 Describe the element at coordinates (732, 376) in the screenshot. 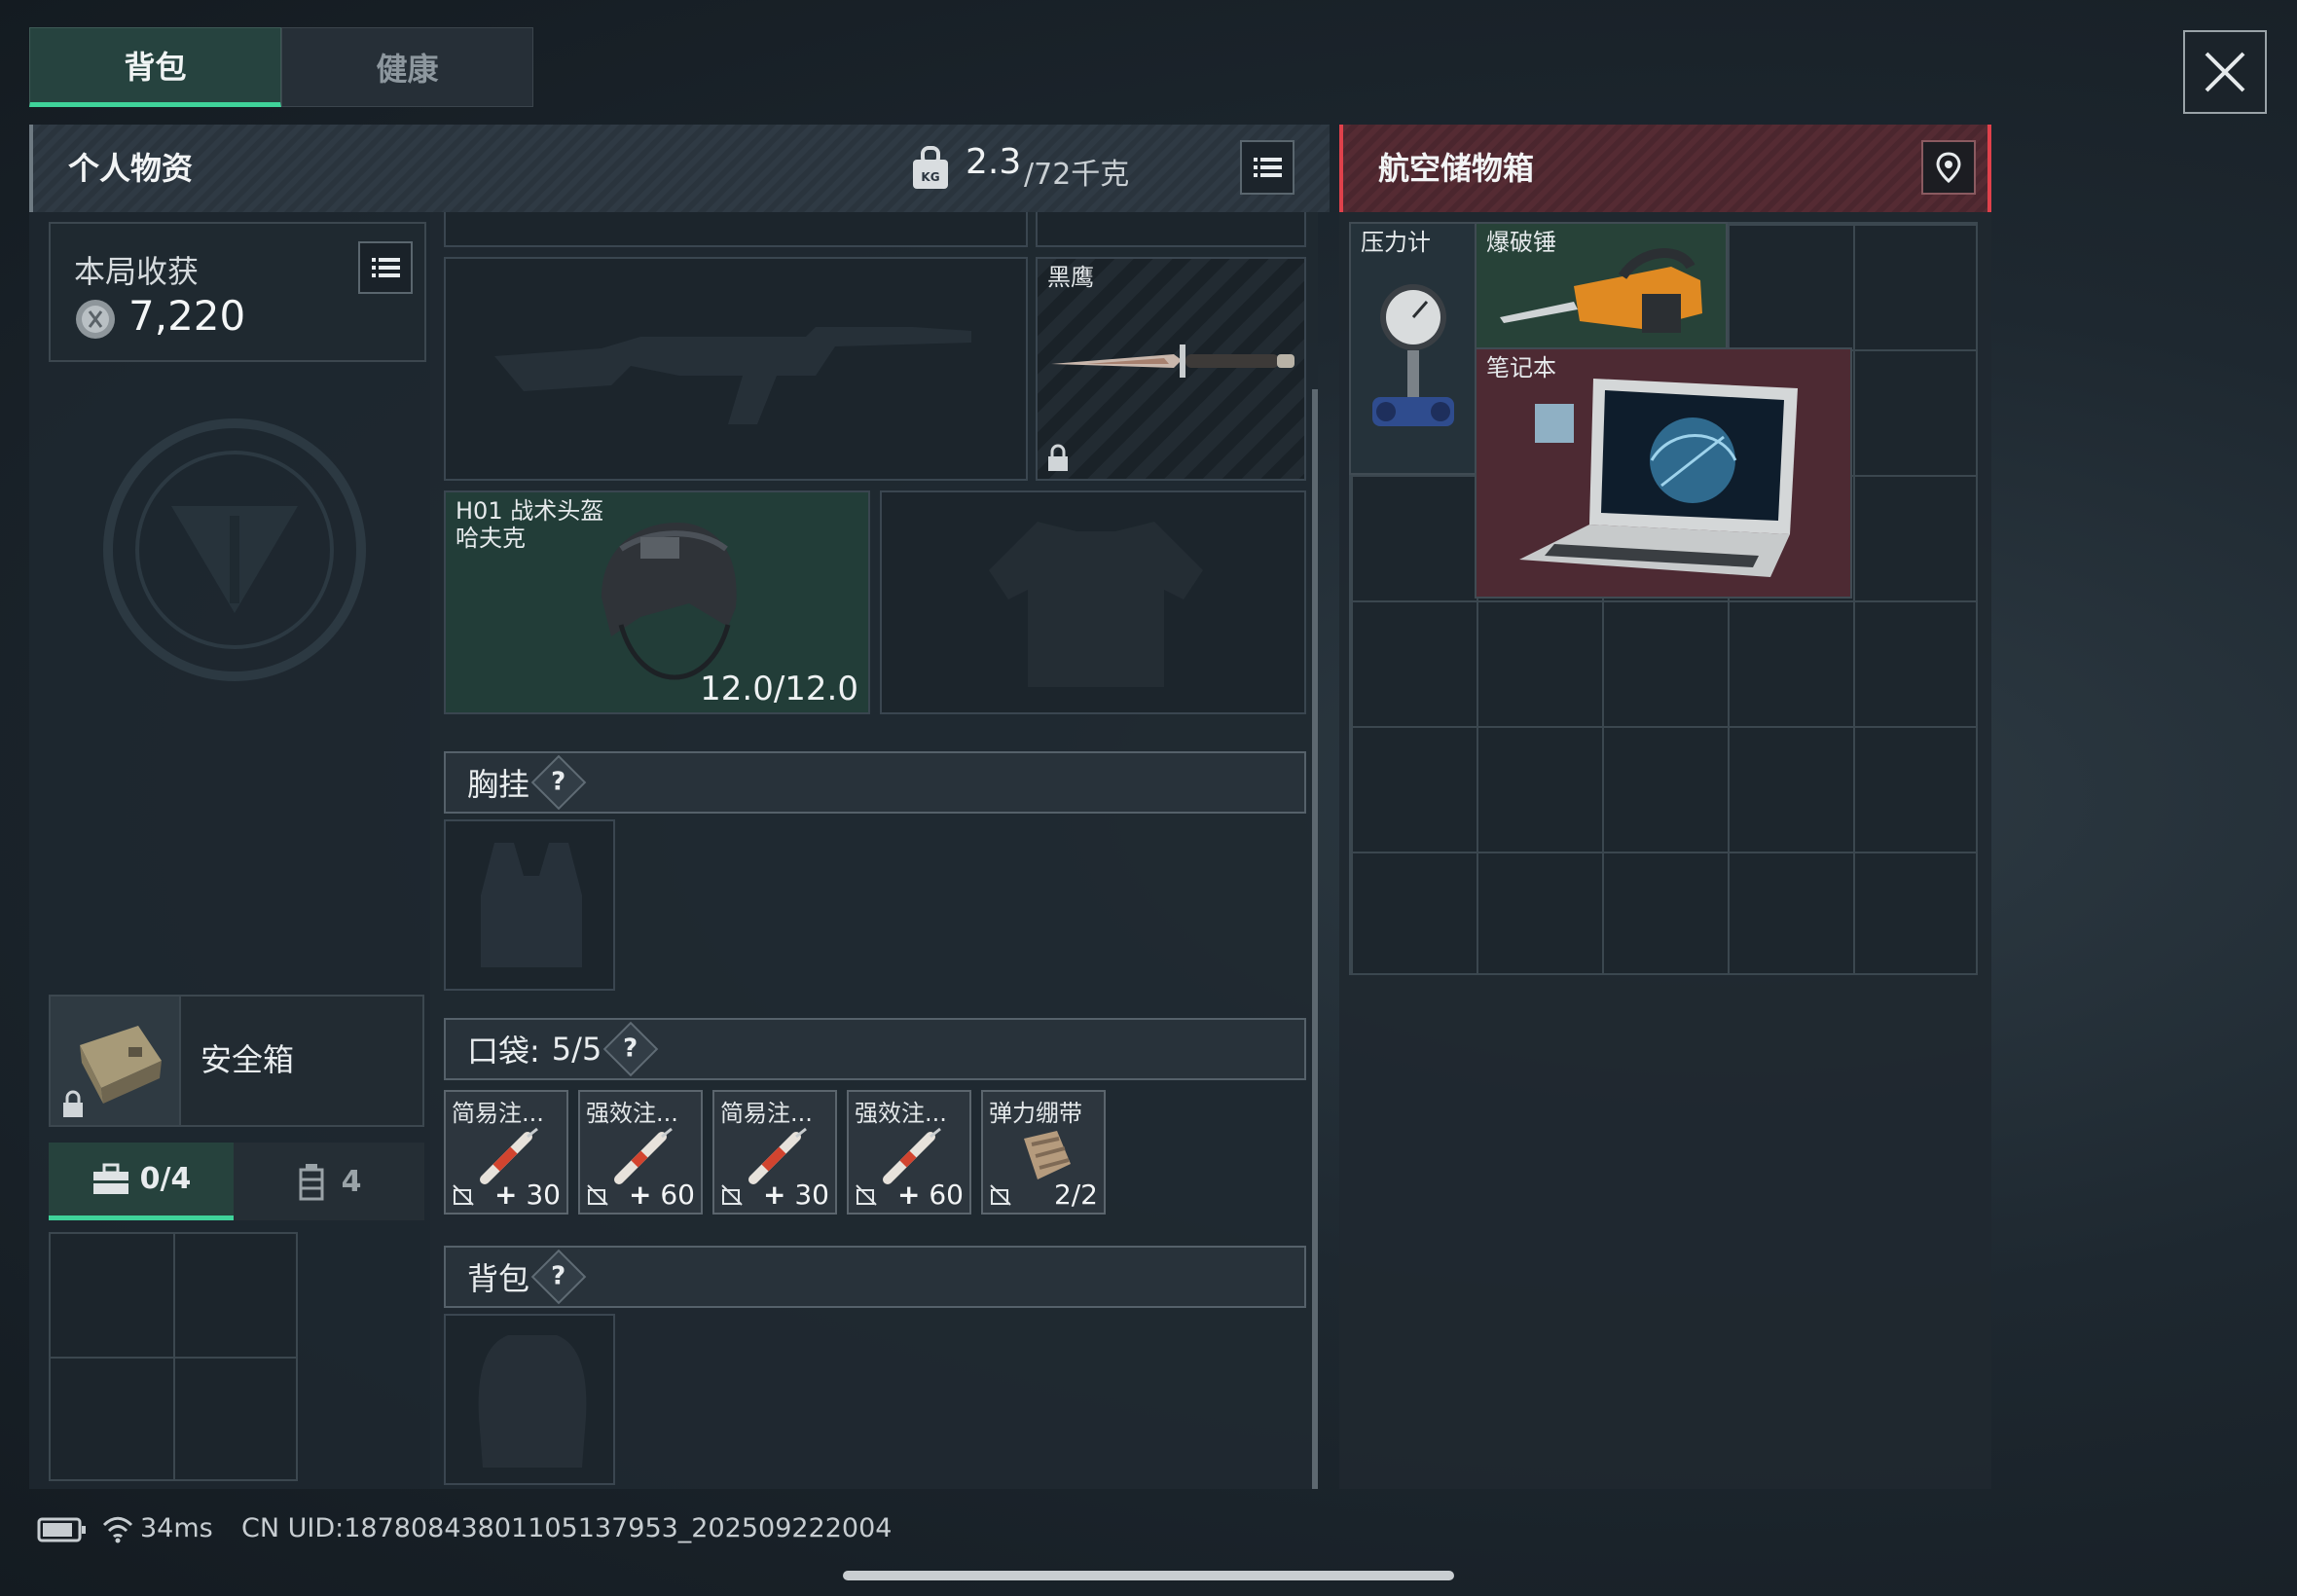

I see `rifle-silhouette-icon` at that location.